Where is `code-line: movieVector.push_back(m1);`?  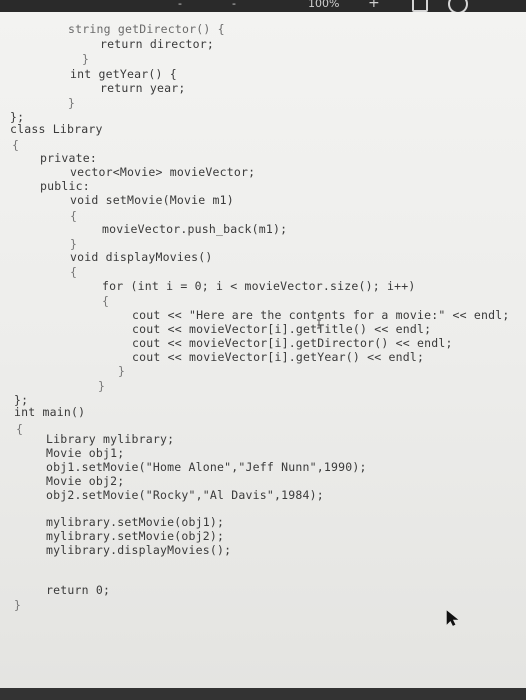
code-line: movieVector.push_back(m1); is located at coordinates (195, 229).